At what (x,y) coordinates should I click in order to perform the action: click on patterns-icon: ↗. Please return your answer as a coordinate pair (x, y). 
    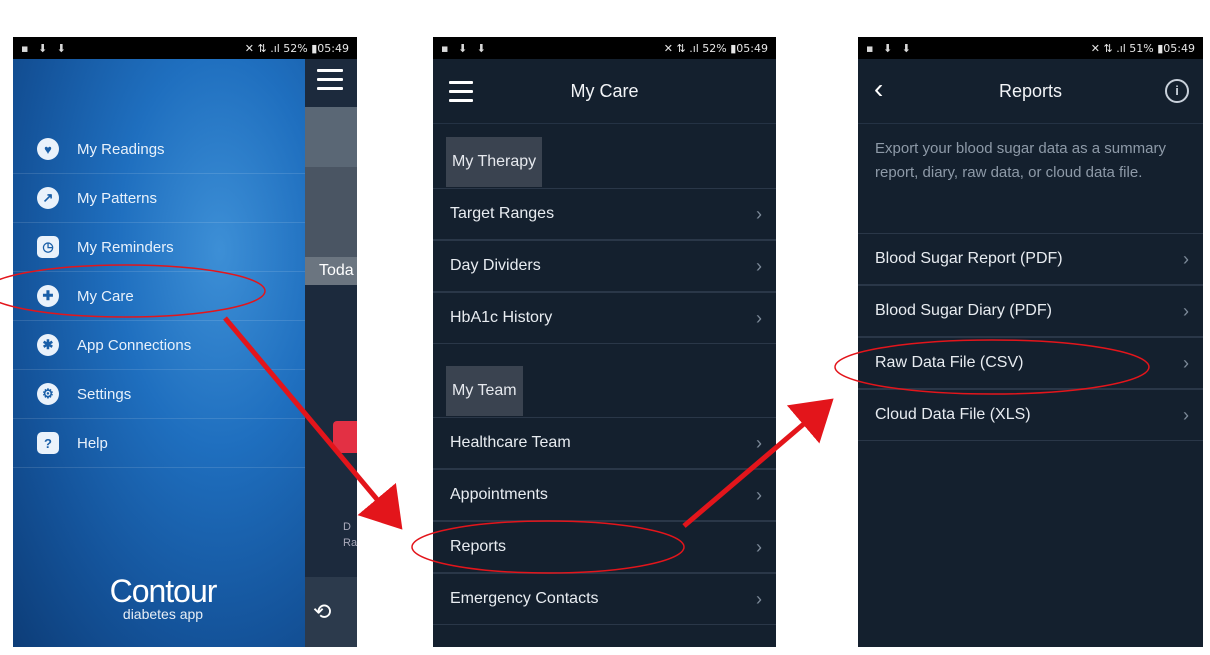
    Looking at the image, I should click on (48, 198).